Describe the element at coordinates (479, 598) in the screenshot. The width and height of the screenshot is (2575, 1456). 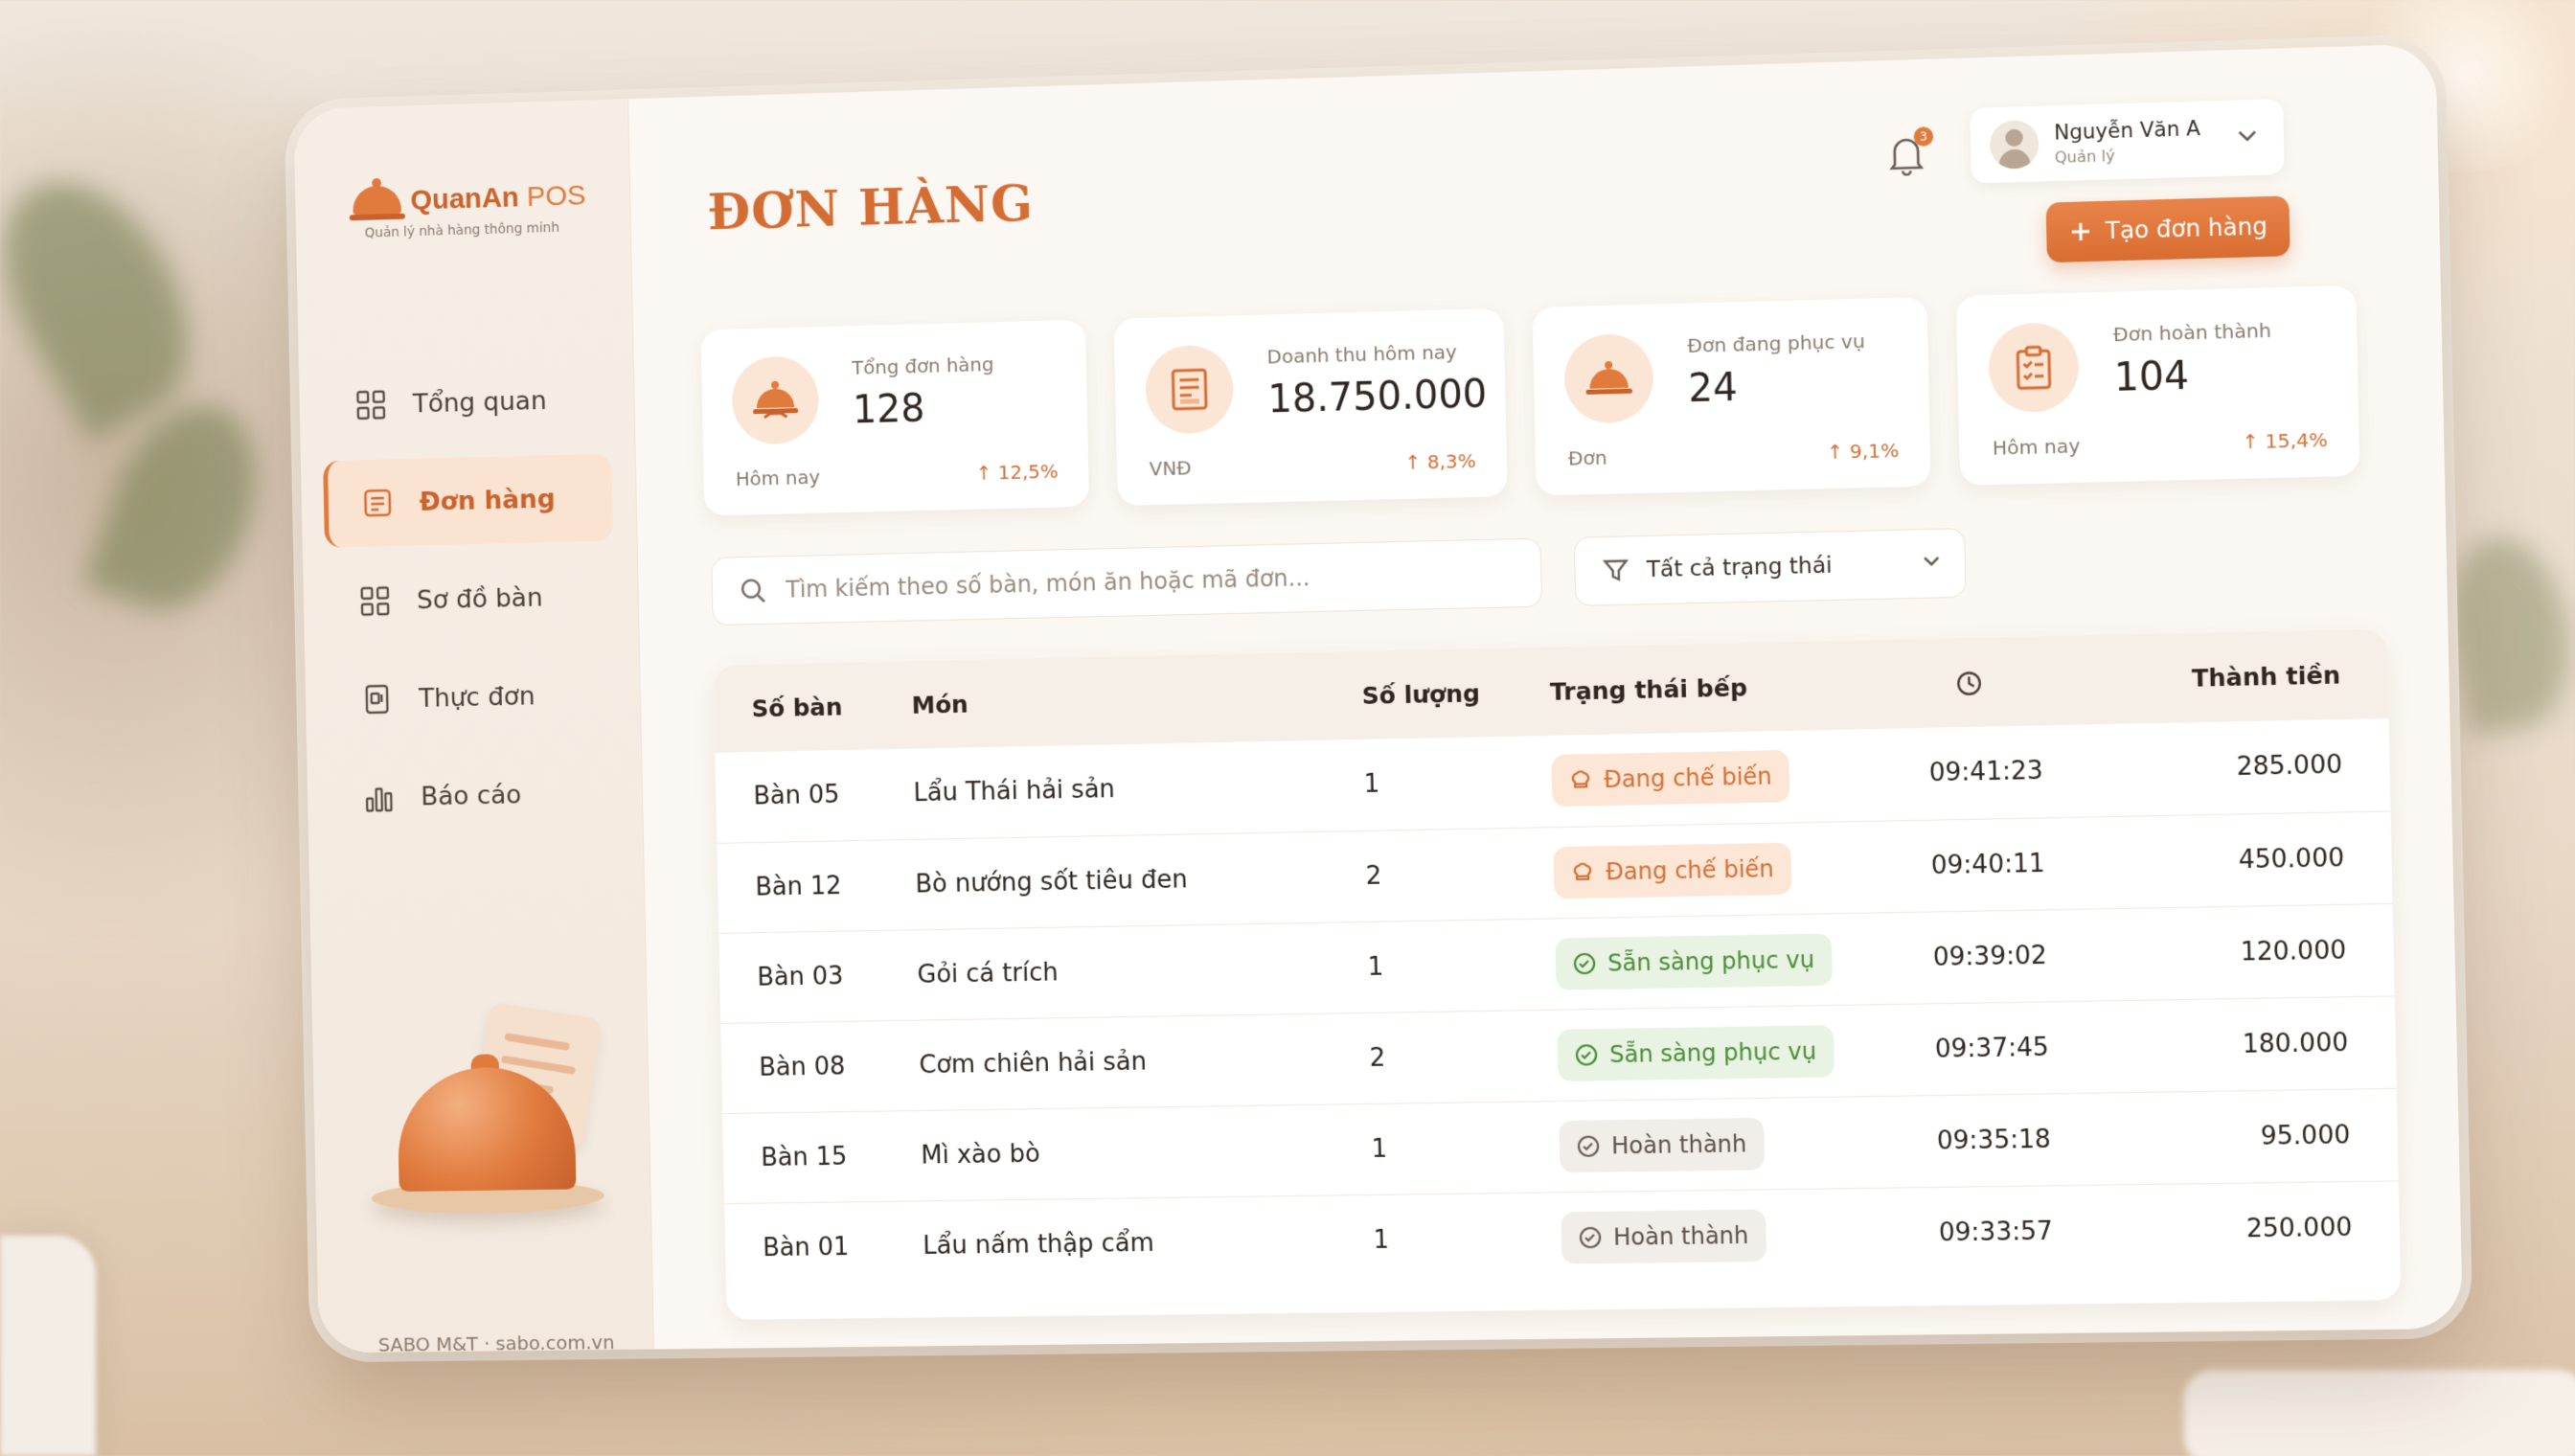
I see `sidebar-item-label: Sơ đồ bàn` at that location.